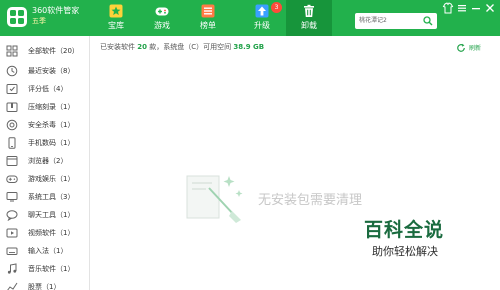  Describe the element at coordinates (48, 251) in the screenshot. I see `sidebar-item-label: 输入法（1）` at that location.